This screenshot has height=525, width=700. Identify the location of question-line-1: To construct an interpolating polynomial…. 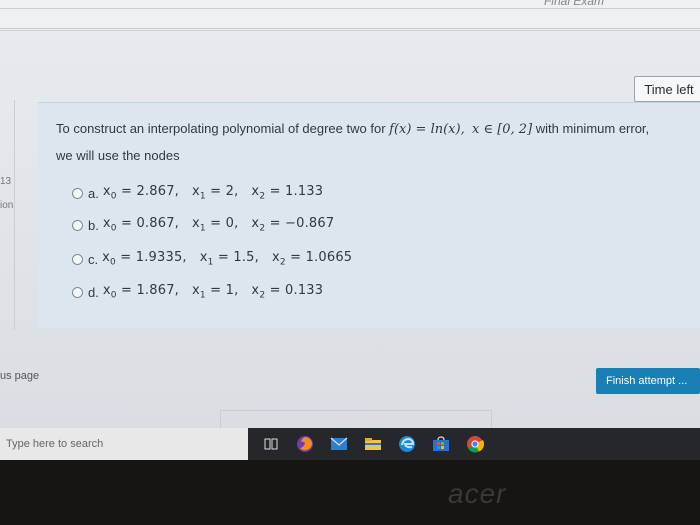
(353, 129).